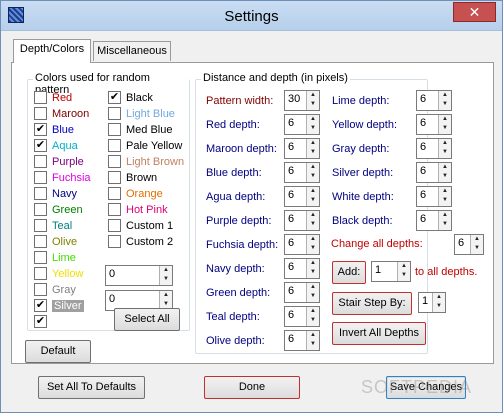 This screenshot has width=503, height=413. I want to click on color-checkbox-navy: Navy, so click(55, 194).